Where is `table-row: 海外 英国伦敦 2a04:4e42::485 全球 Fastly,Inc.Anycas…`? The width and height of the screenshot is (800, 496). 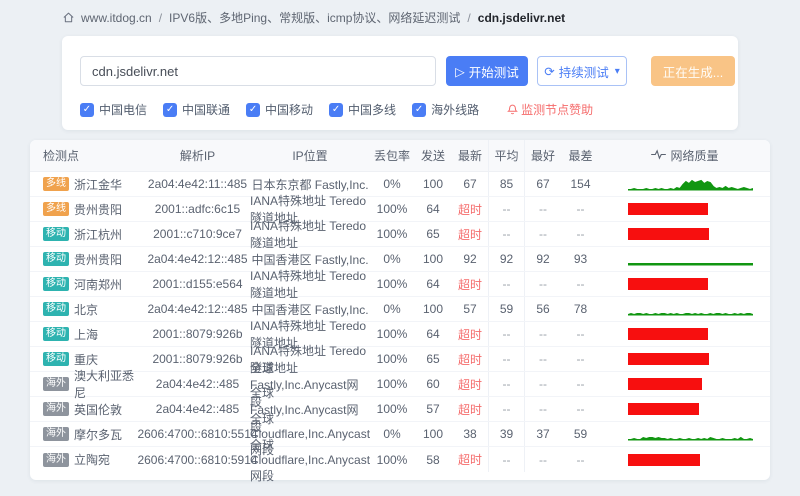 table-row: 海外 英国伦敦 2a04:4e42::485 全球 Fastly,Inc.Anycas… is located at coordinates (400, 410).